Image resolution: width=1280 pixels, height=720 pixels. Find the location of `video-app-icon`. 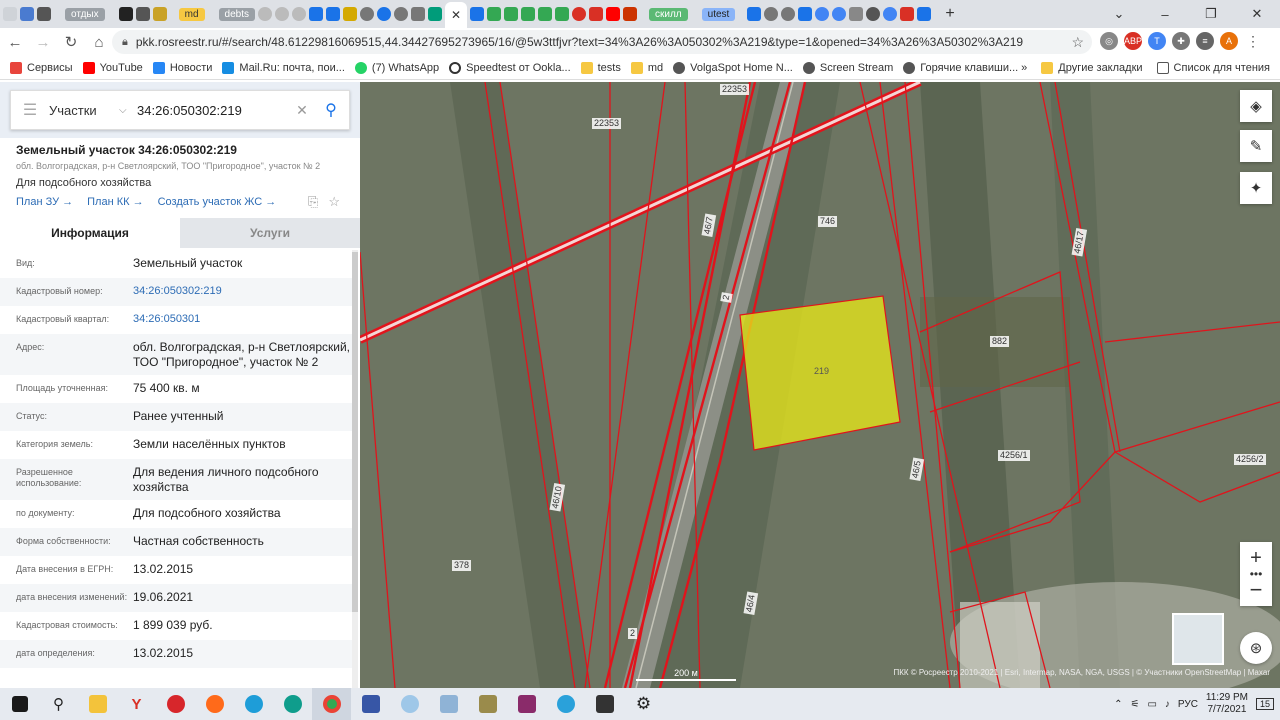

video-app-icon is located at coordinates (604, 704).